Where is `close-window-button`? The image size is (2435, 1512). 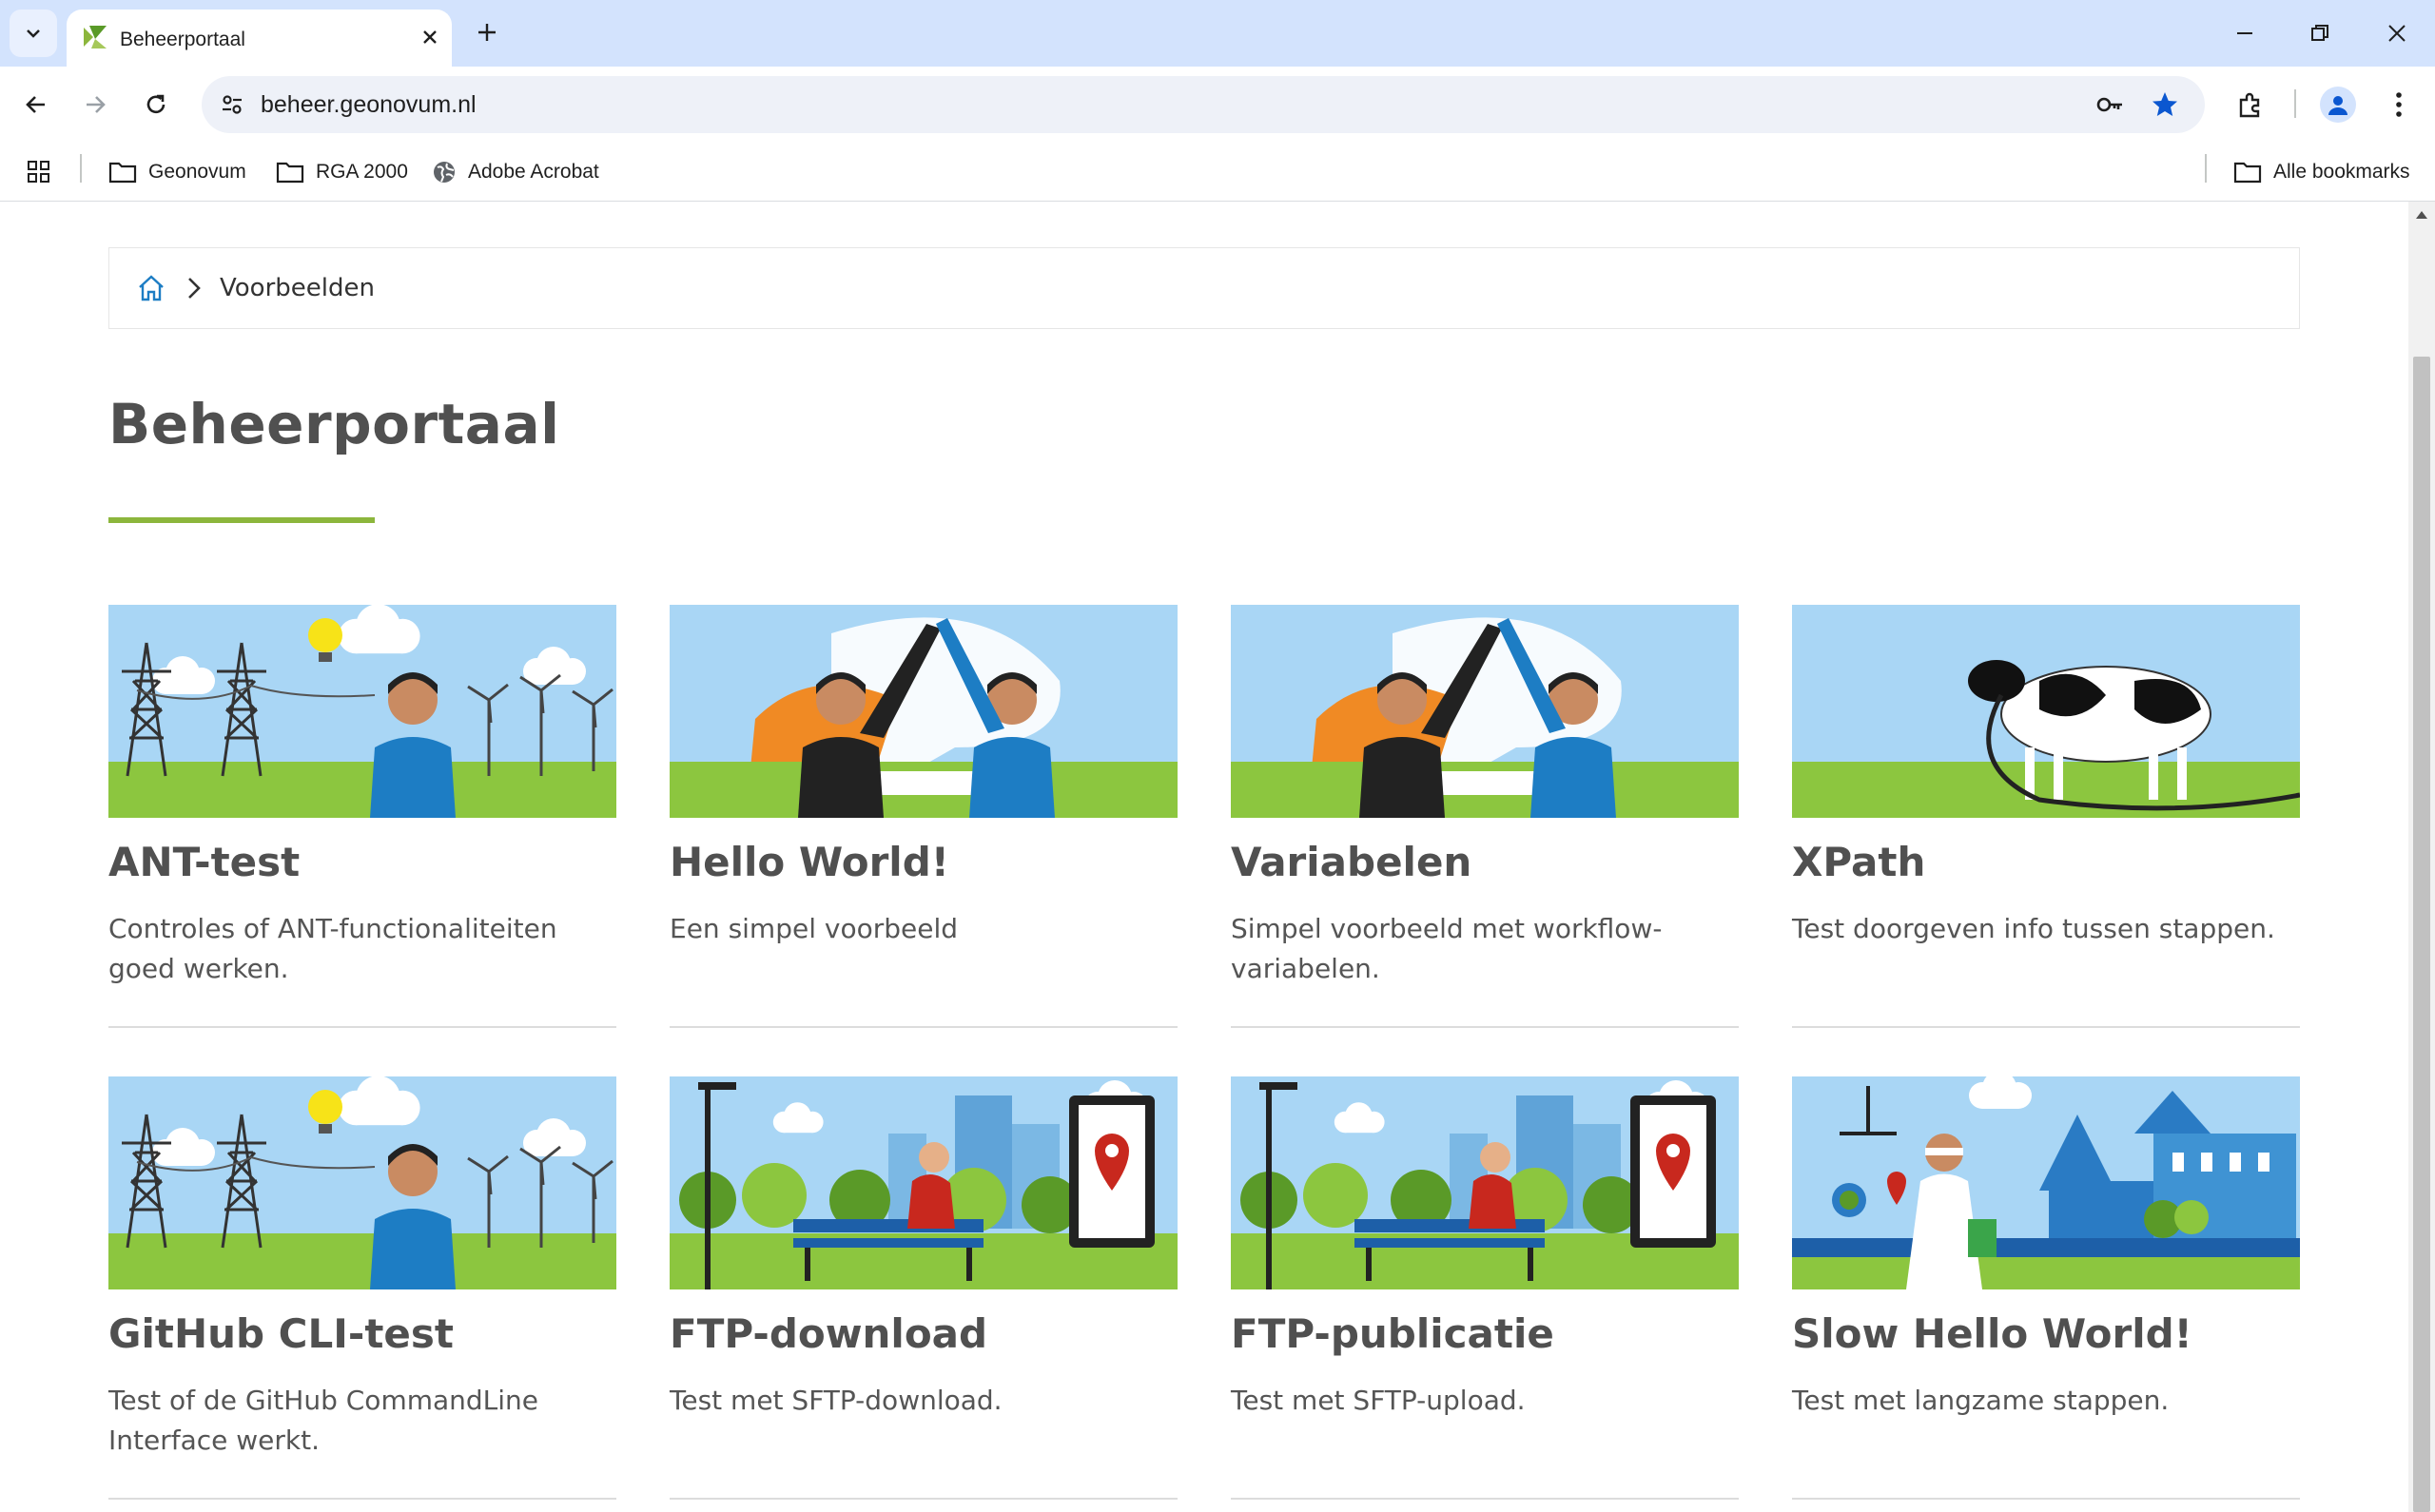
close-window-button is located at coordinates (2396, 33).